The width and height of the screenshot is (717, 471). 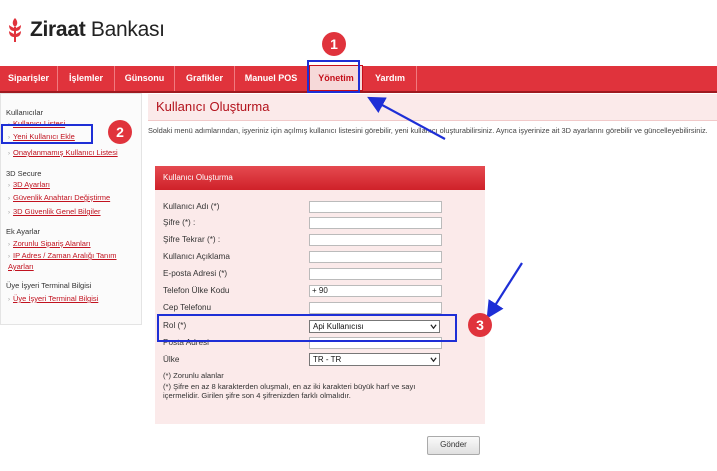 What do you see at coordinates (480, 325) in the screenshot?
I see `step-badge-3: 3` at bounding box center [480, 325].